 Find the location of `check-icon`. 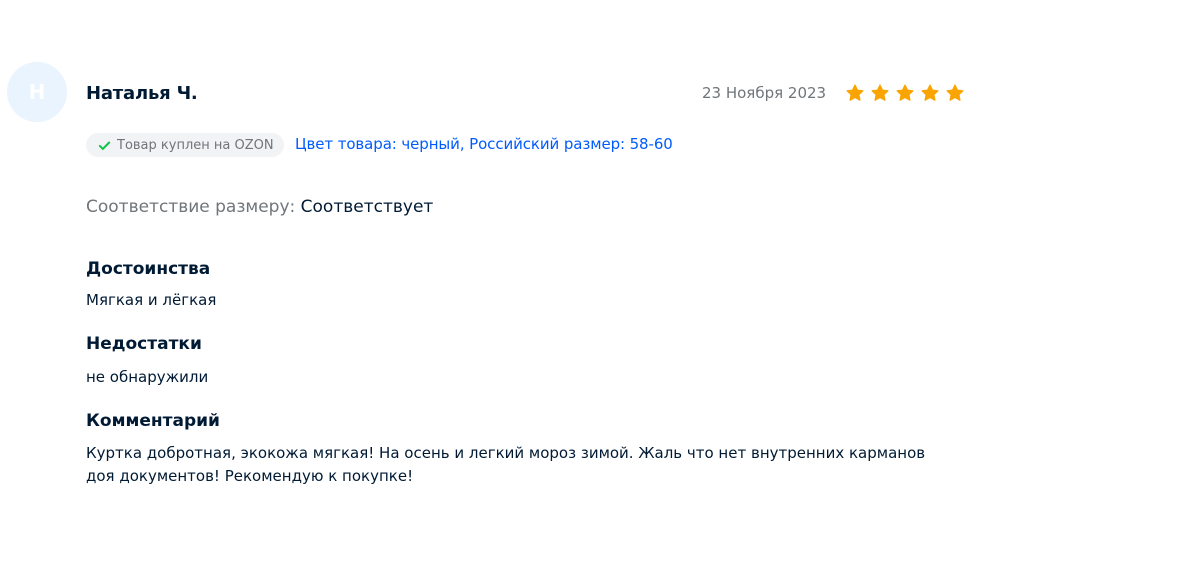

check-icon is located at coordinates (104, 145).